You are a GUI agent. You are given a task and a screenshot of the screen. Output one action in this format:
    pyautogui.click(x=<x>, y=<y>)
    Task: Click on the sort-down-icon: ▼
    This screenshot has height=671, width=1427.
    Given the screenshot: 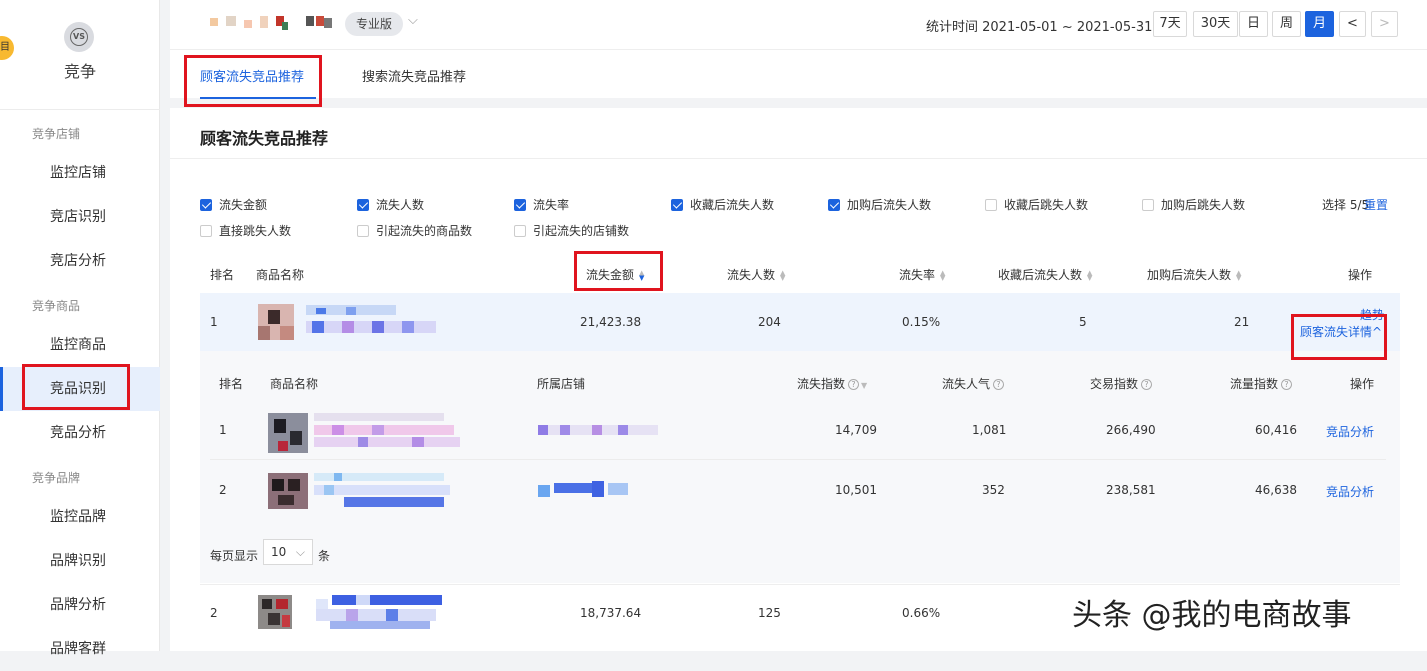 What is the action you would take?
    pyautogui.click(x=864, y=385)
    